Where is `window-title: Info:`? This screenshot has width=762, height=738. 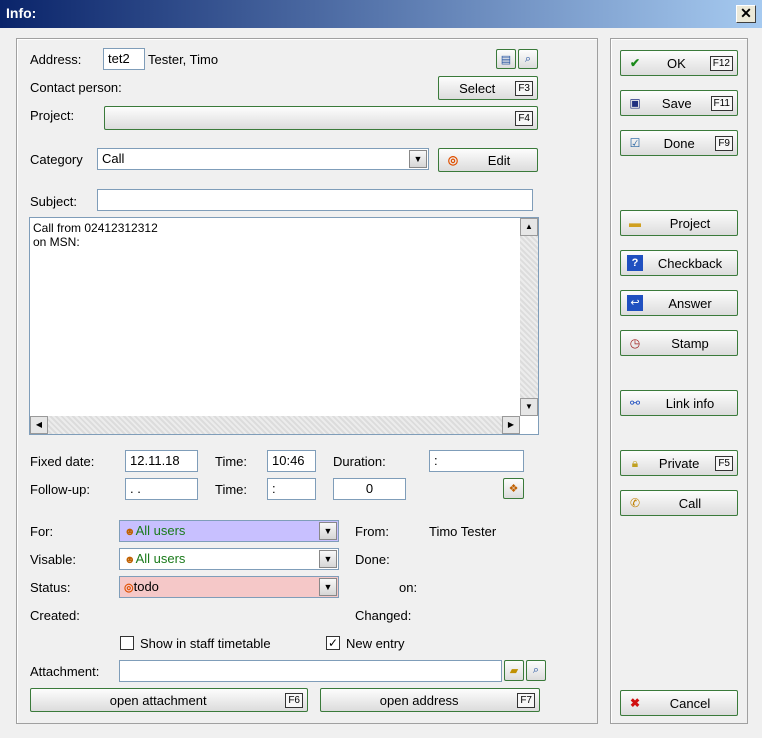 window-title: Info: is located at coordinates (21, 13).